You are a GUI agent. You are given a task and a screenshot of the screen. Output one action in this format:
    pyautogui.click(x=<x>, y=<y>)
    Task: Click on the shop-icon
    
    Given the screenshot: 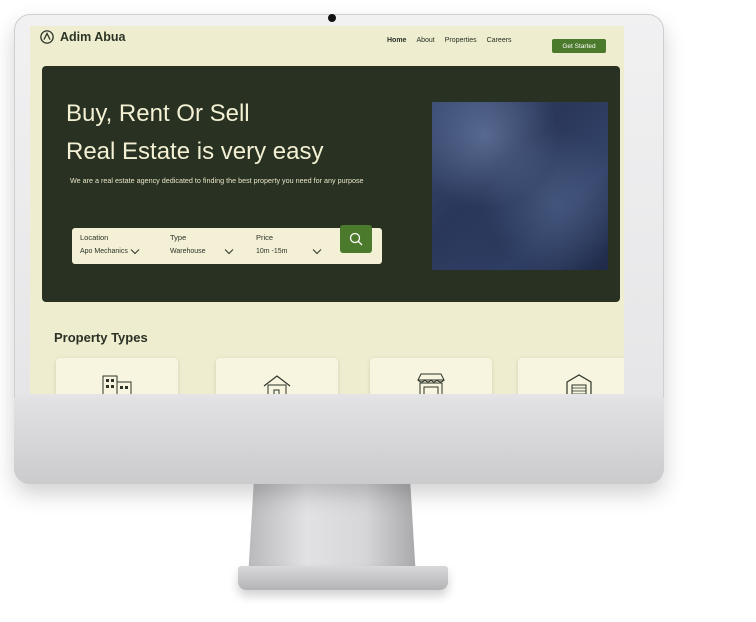 What is the action you would take?
    pyautogui.click(x=431, y=383)
    